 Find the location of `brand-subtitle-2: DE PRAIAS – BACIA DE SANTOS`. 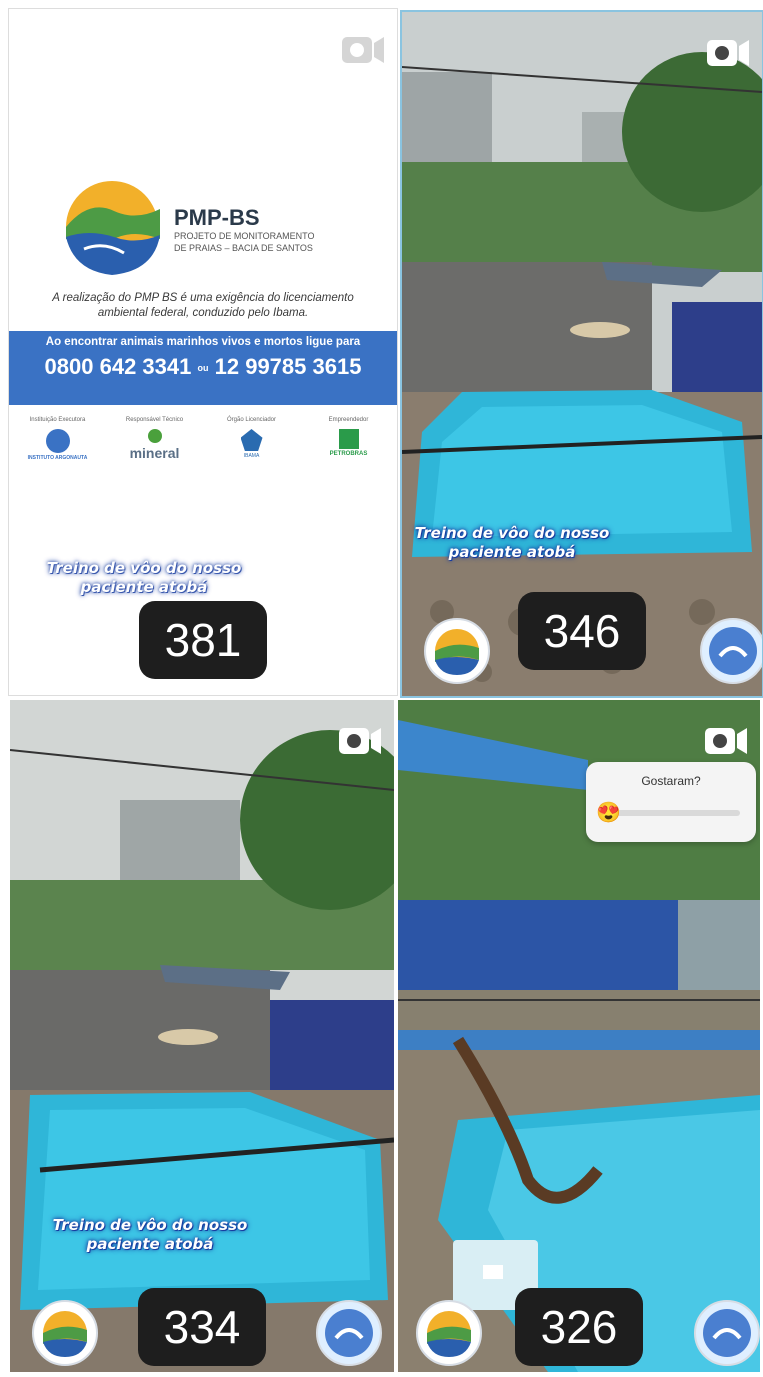

brand-subtitle-2: DE PRAIAS – BACIA DE SANTOS is located at coordinates (243, 248).